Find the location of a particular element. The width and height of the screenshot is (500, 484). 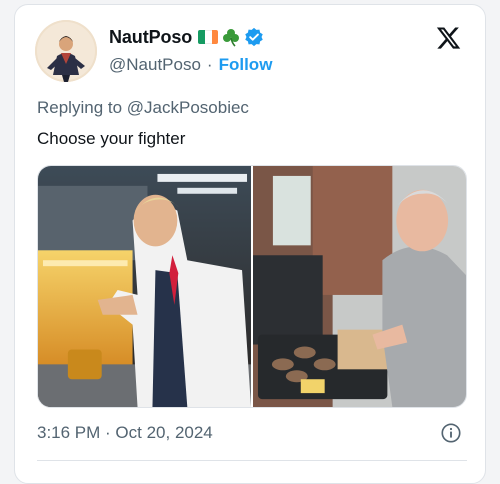

info-icon is located at coordinates (451, 433).